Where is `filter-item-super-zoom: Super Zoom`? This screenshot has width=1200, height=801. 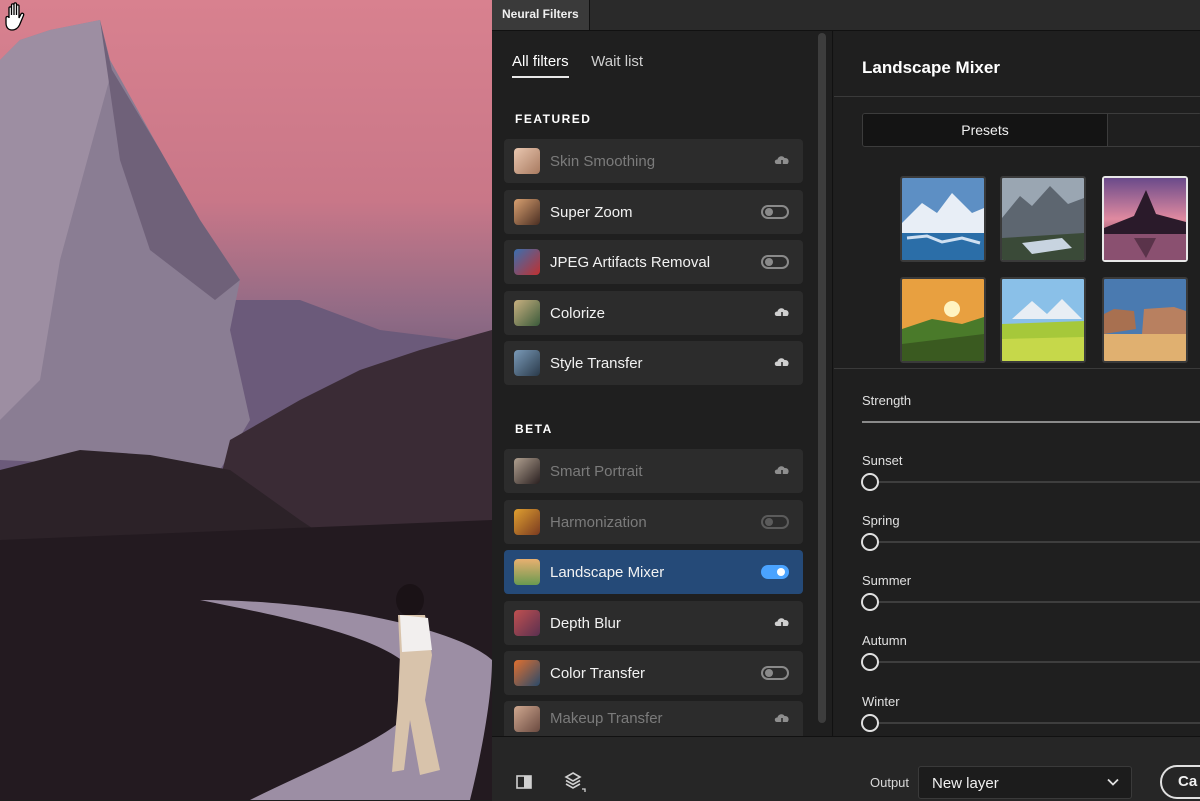 filter-item-super-zoom: Super Zoom is located at coordinates (653, 212).